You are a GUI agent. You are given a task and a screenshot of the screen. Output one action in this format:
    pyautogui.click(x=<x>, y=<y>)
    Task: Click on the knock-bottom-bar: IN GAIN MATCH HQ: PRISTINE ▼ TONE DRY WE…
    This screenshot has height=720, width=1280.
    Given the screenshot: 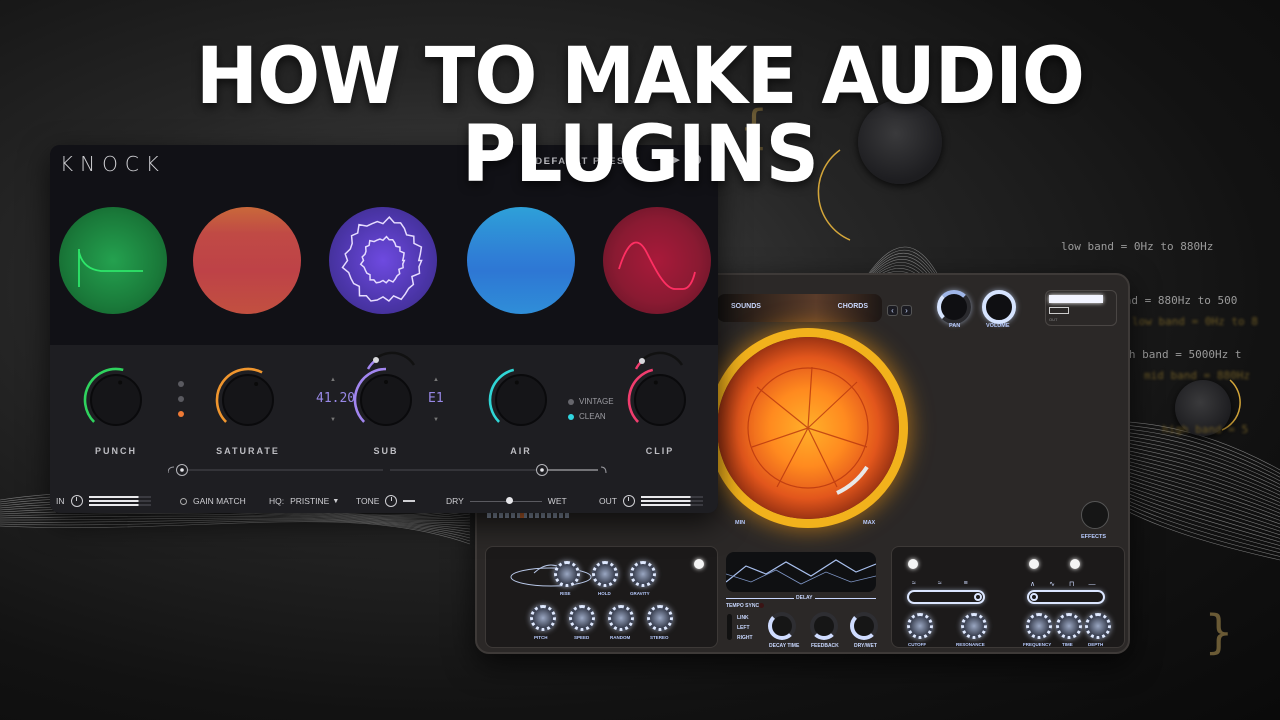 What is the action you would take?
    pyautogui.click(x=384, y=501)
    